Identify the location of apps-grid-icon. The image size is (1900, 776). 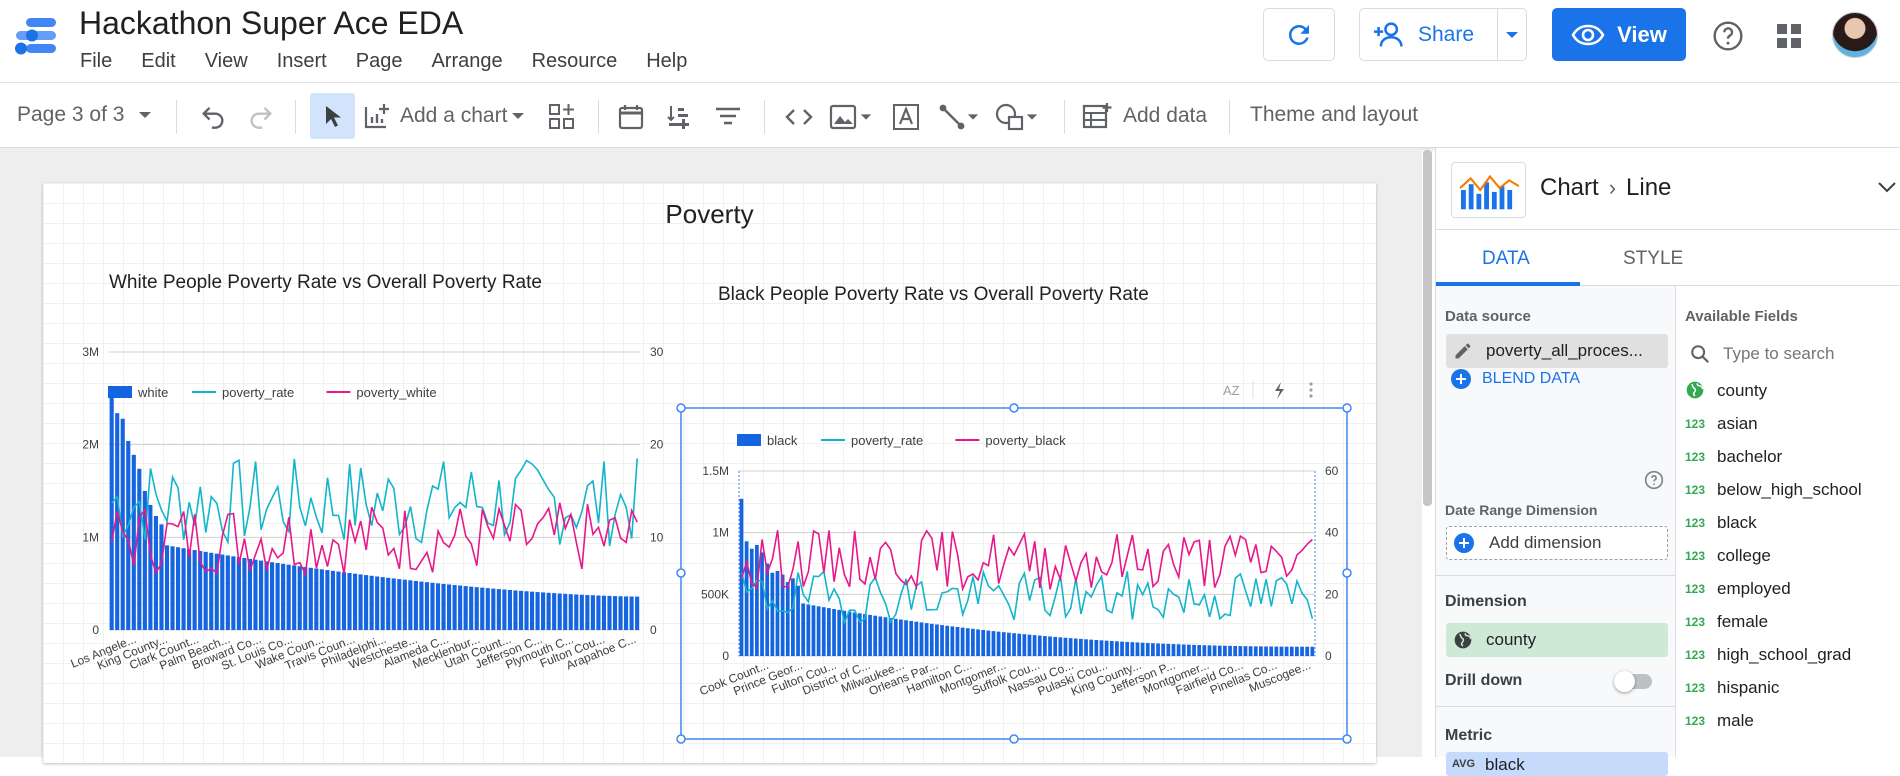
(1789, 36).